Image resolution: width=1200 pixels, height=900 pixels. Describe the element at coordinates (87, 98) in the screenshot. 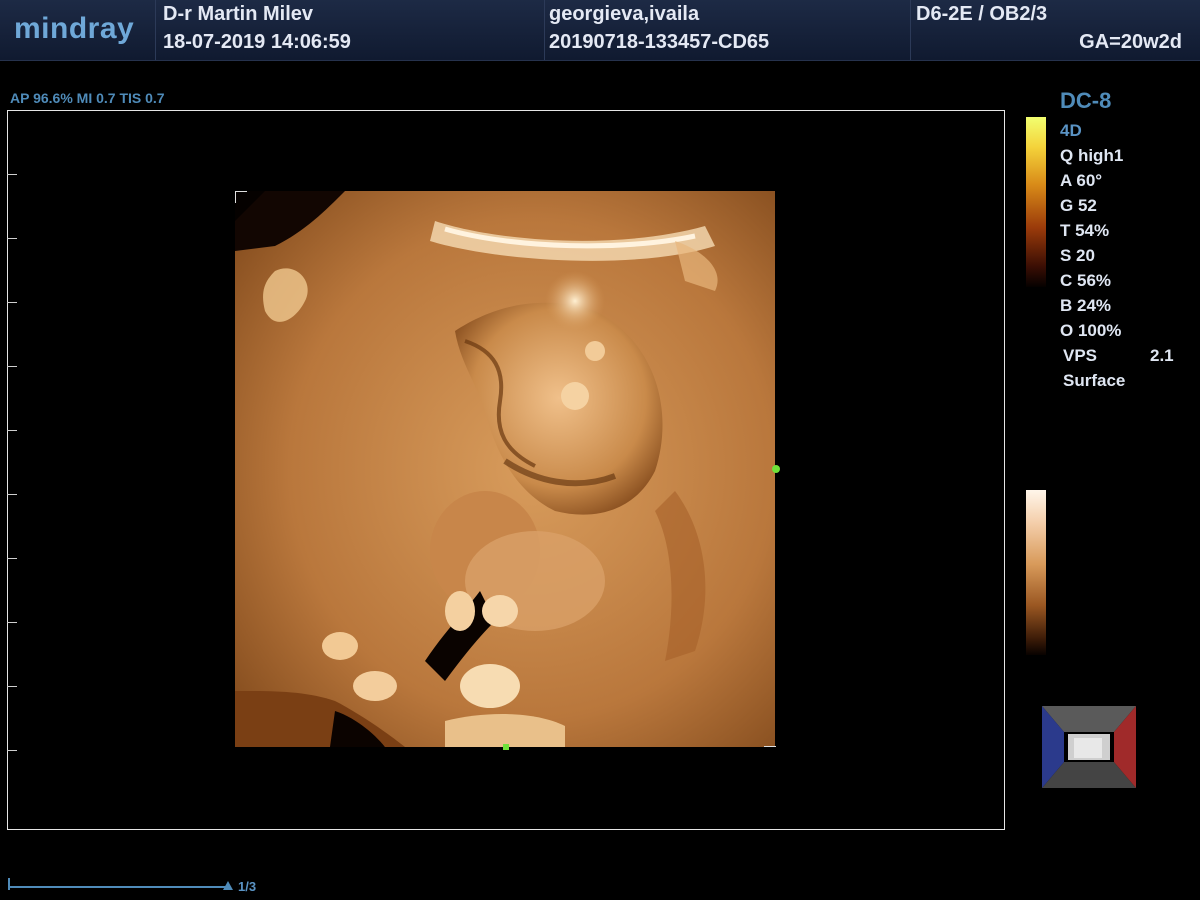

I see `acoustic-output-readout: AP 96.6% MI 0.7 TIS 0.7` at that location.